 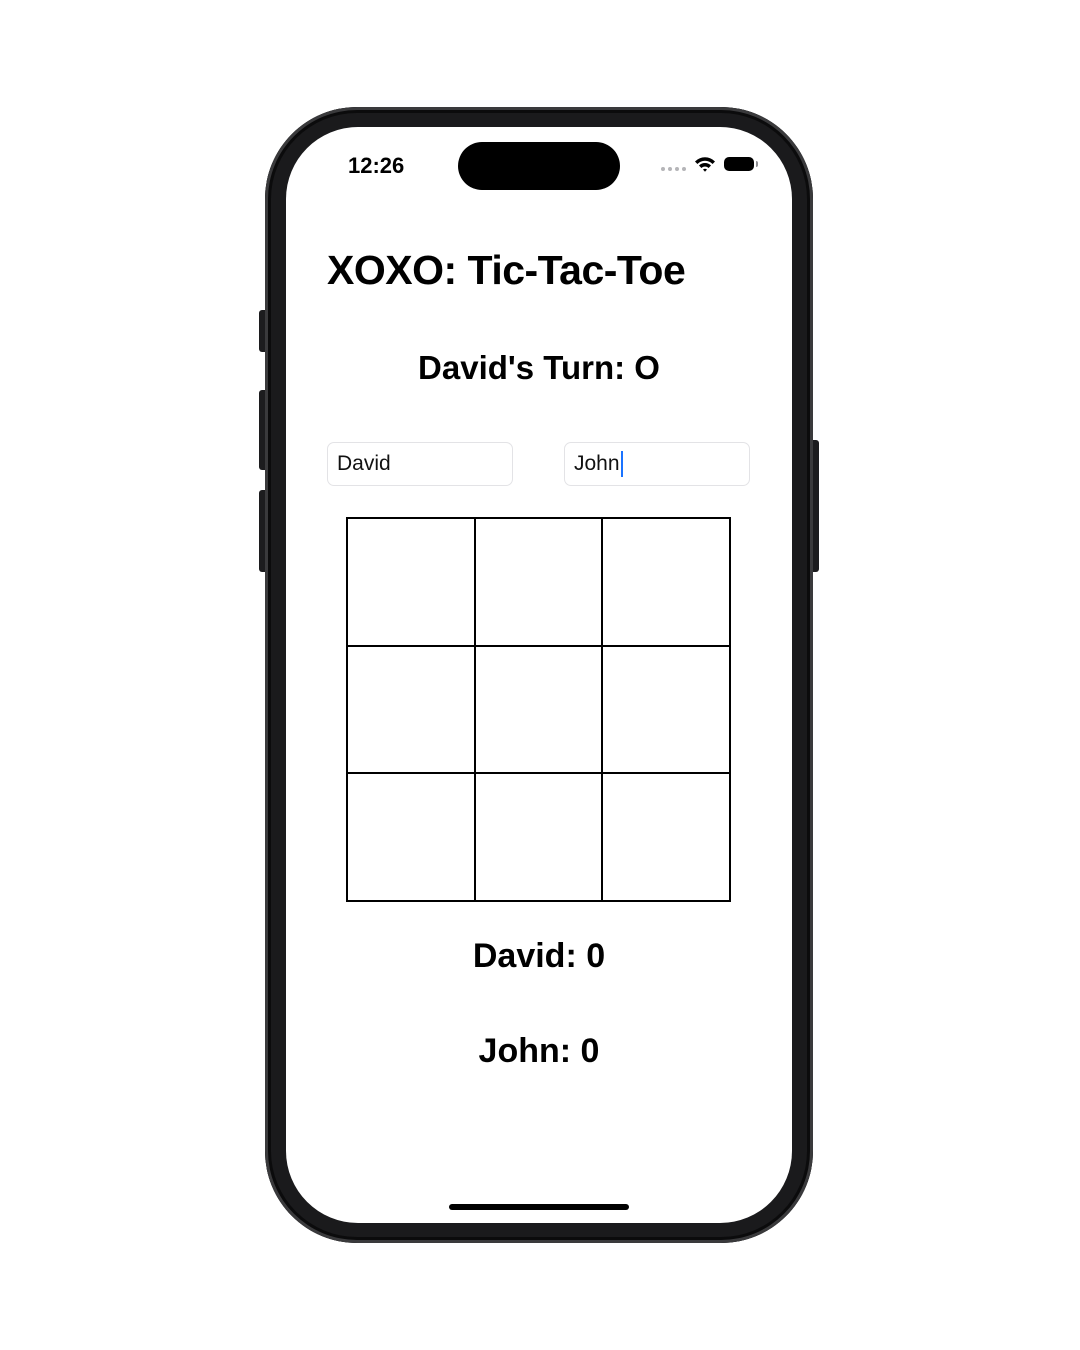 What do you see at coordinates (621, 464) in the screenshot?
I see `text-cursor` at bounding box center [621, 464].